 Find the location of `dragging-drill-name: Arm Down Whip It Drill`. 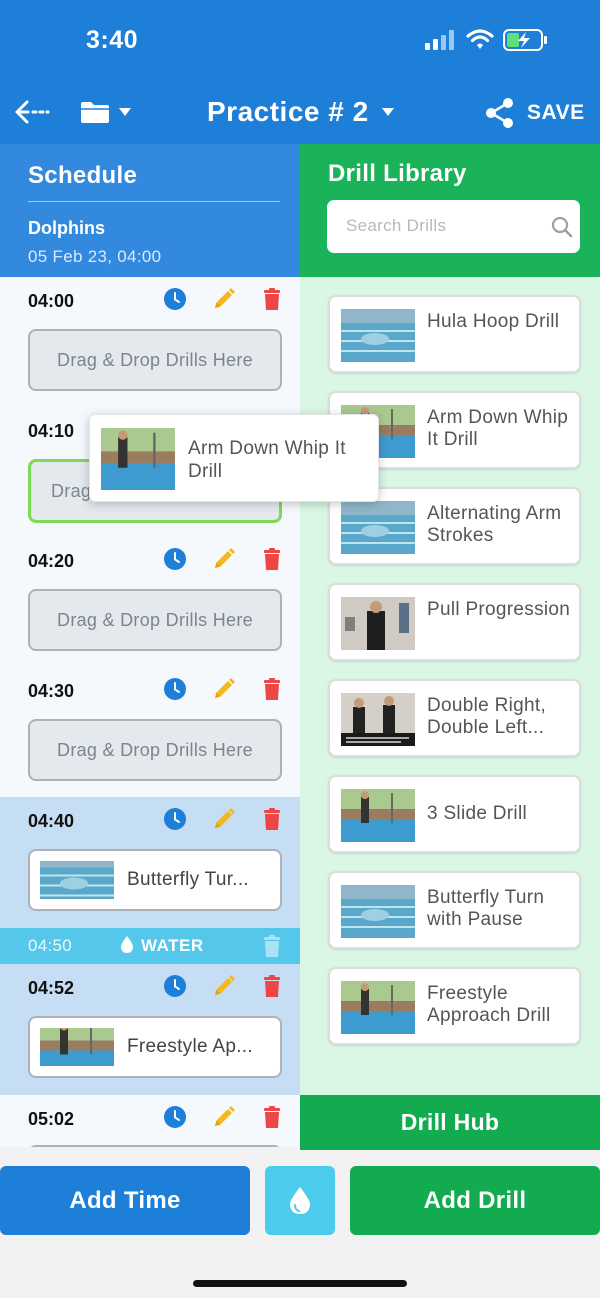

dragging-drill-name: Arm Down Whip It Drill is located at coordinates (267, 460).